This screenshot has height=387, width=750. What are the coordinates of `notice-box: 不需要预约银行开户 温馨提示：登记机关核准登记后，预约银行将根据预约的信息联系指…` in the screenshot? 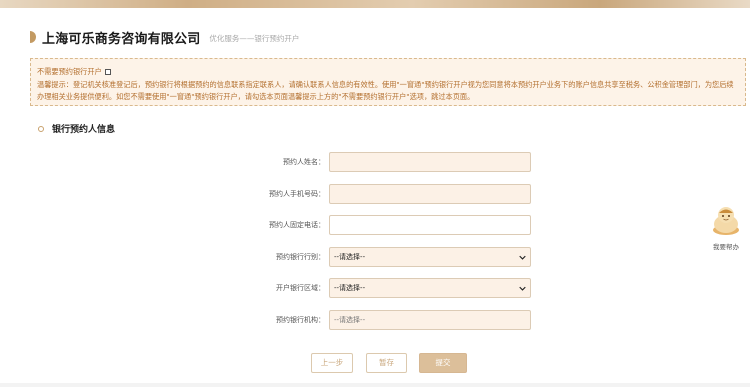 It's located at (388, 82).